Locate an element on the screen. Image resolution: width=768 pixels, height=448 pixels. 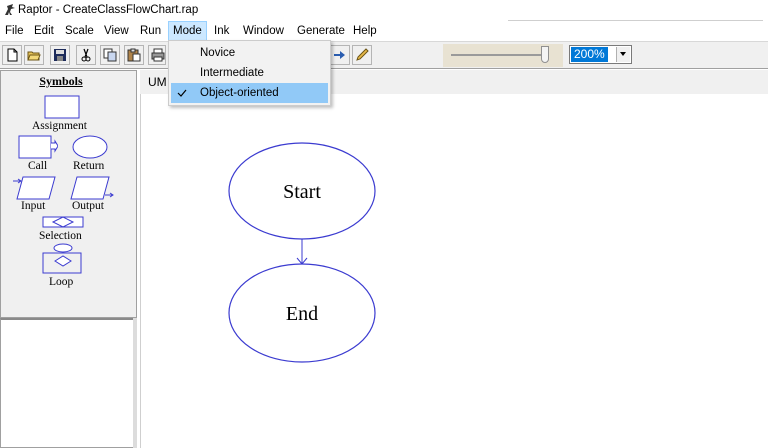
menu-item-intermediate: Intermediate is located at coordinates (249, 73).